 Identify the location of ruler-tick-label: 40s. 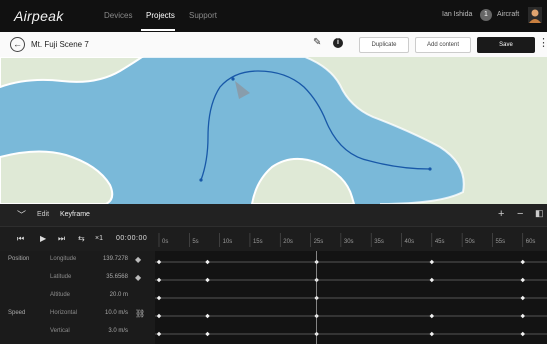
(410, 242).